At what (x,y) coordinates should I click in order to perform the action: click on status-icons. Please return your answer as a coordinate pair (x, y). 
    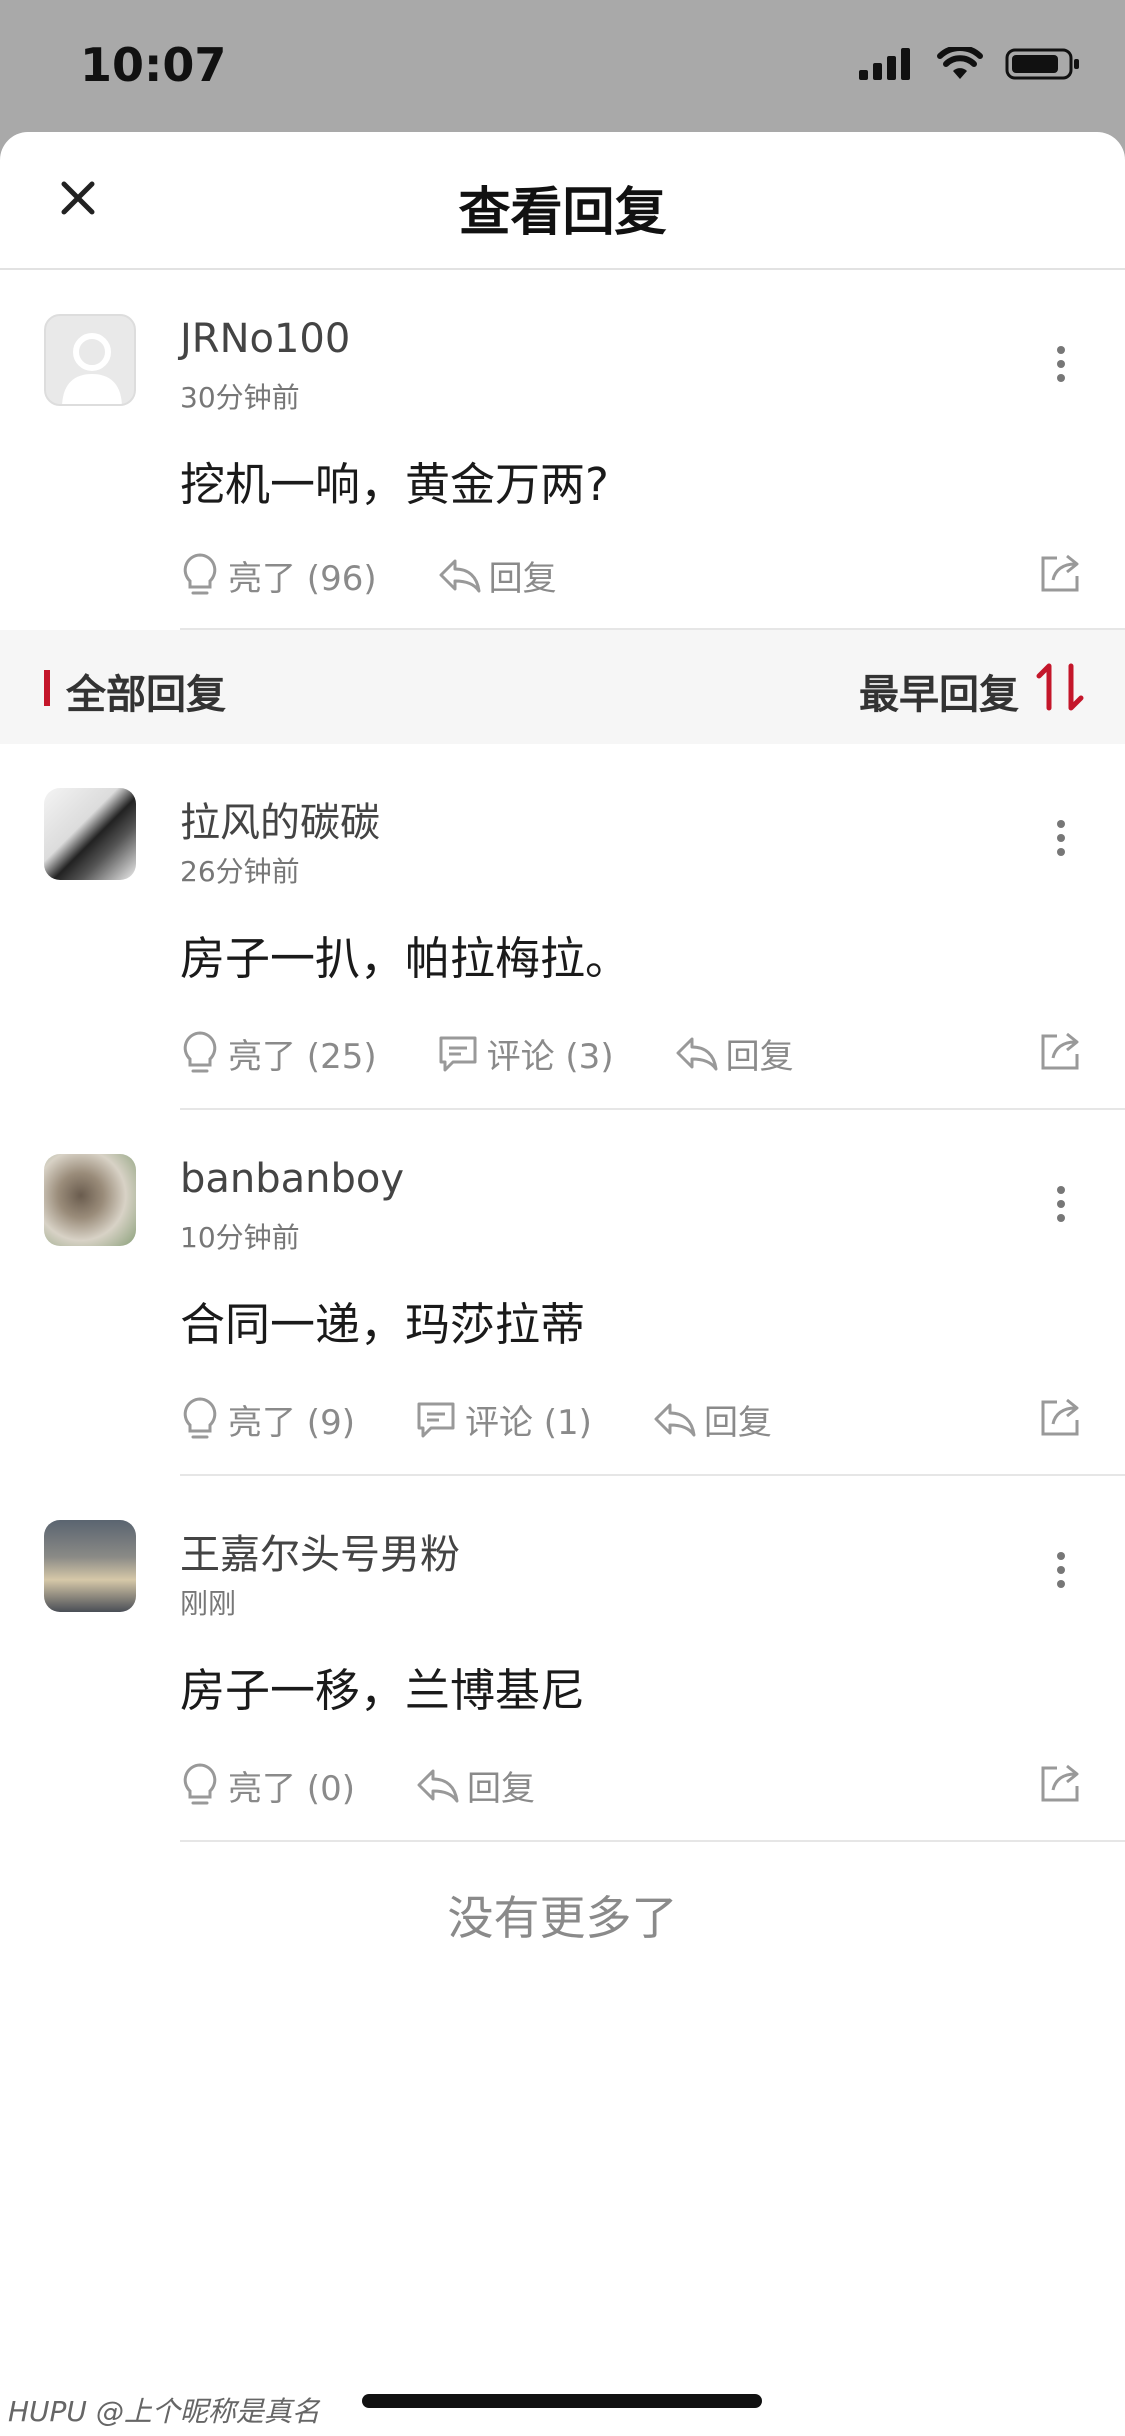
    Looking at the image, I should click on (970, 64).